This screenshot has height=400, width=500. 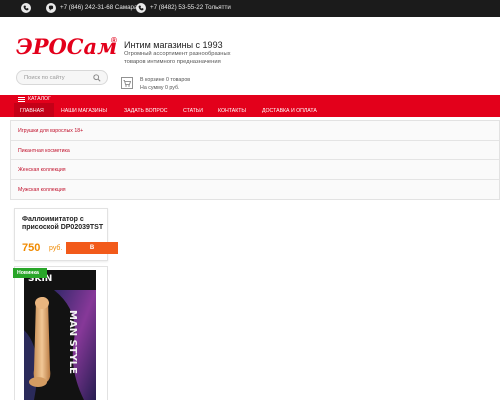 What do you see at coordinates (32, 111) in the screenshot?
I see `nav-item-home: ГЛАВНАЯ` at bounding box center [32, 111].